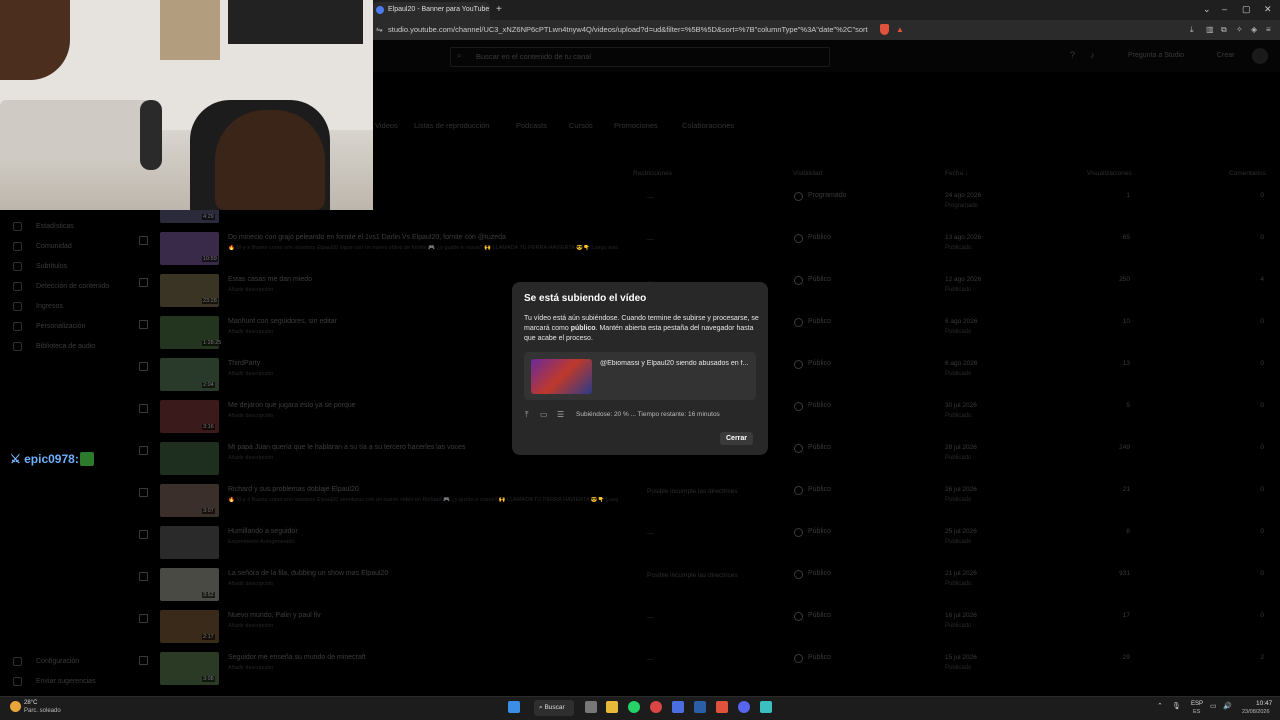 The height and width of the screenshot is (720, 1280). What do you see at coordinates (900, 29) in the screenshot?
I see `brave-rewards-icon: ▲` at bounding box center [900, 29].